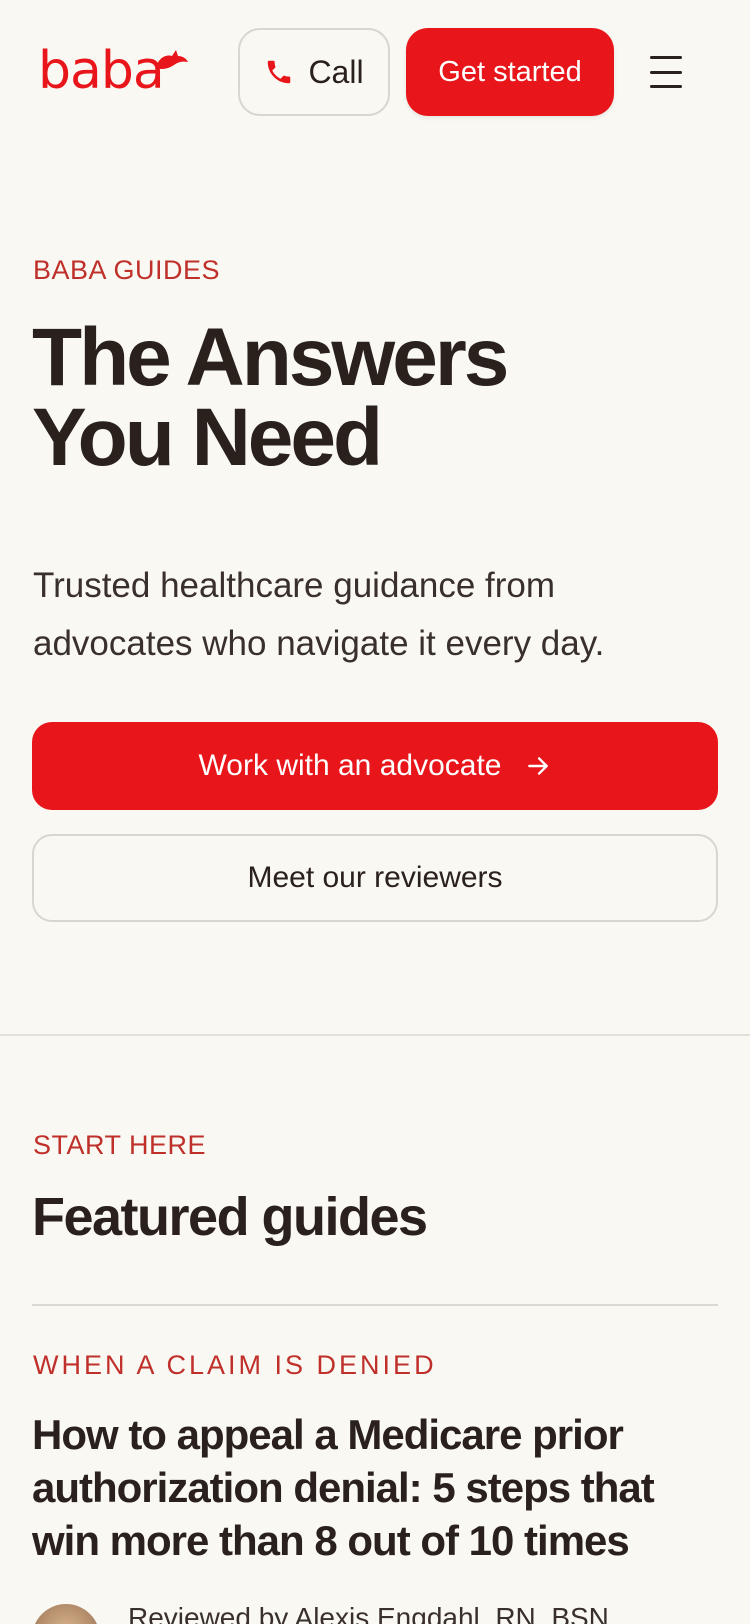 The image size is (750, 1624). I want to click on hero-eyebrow: BABA GUIDES, so click(127, 270).